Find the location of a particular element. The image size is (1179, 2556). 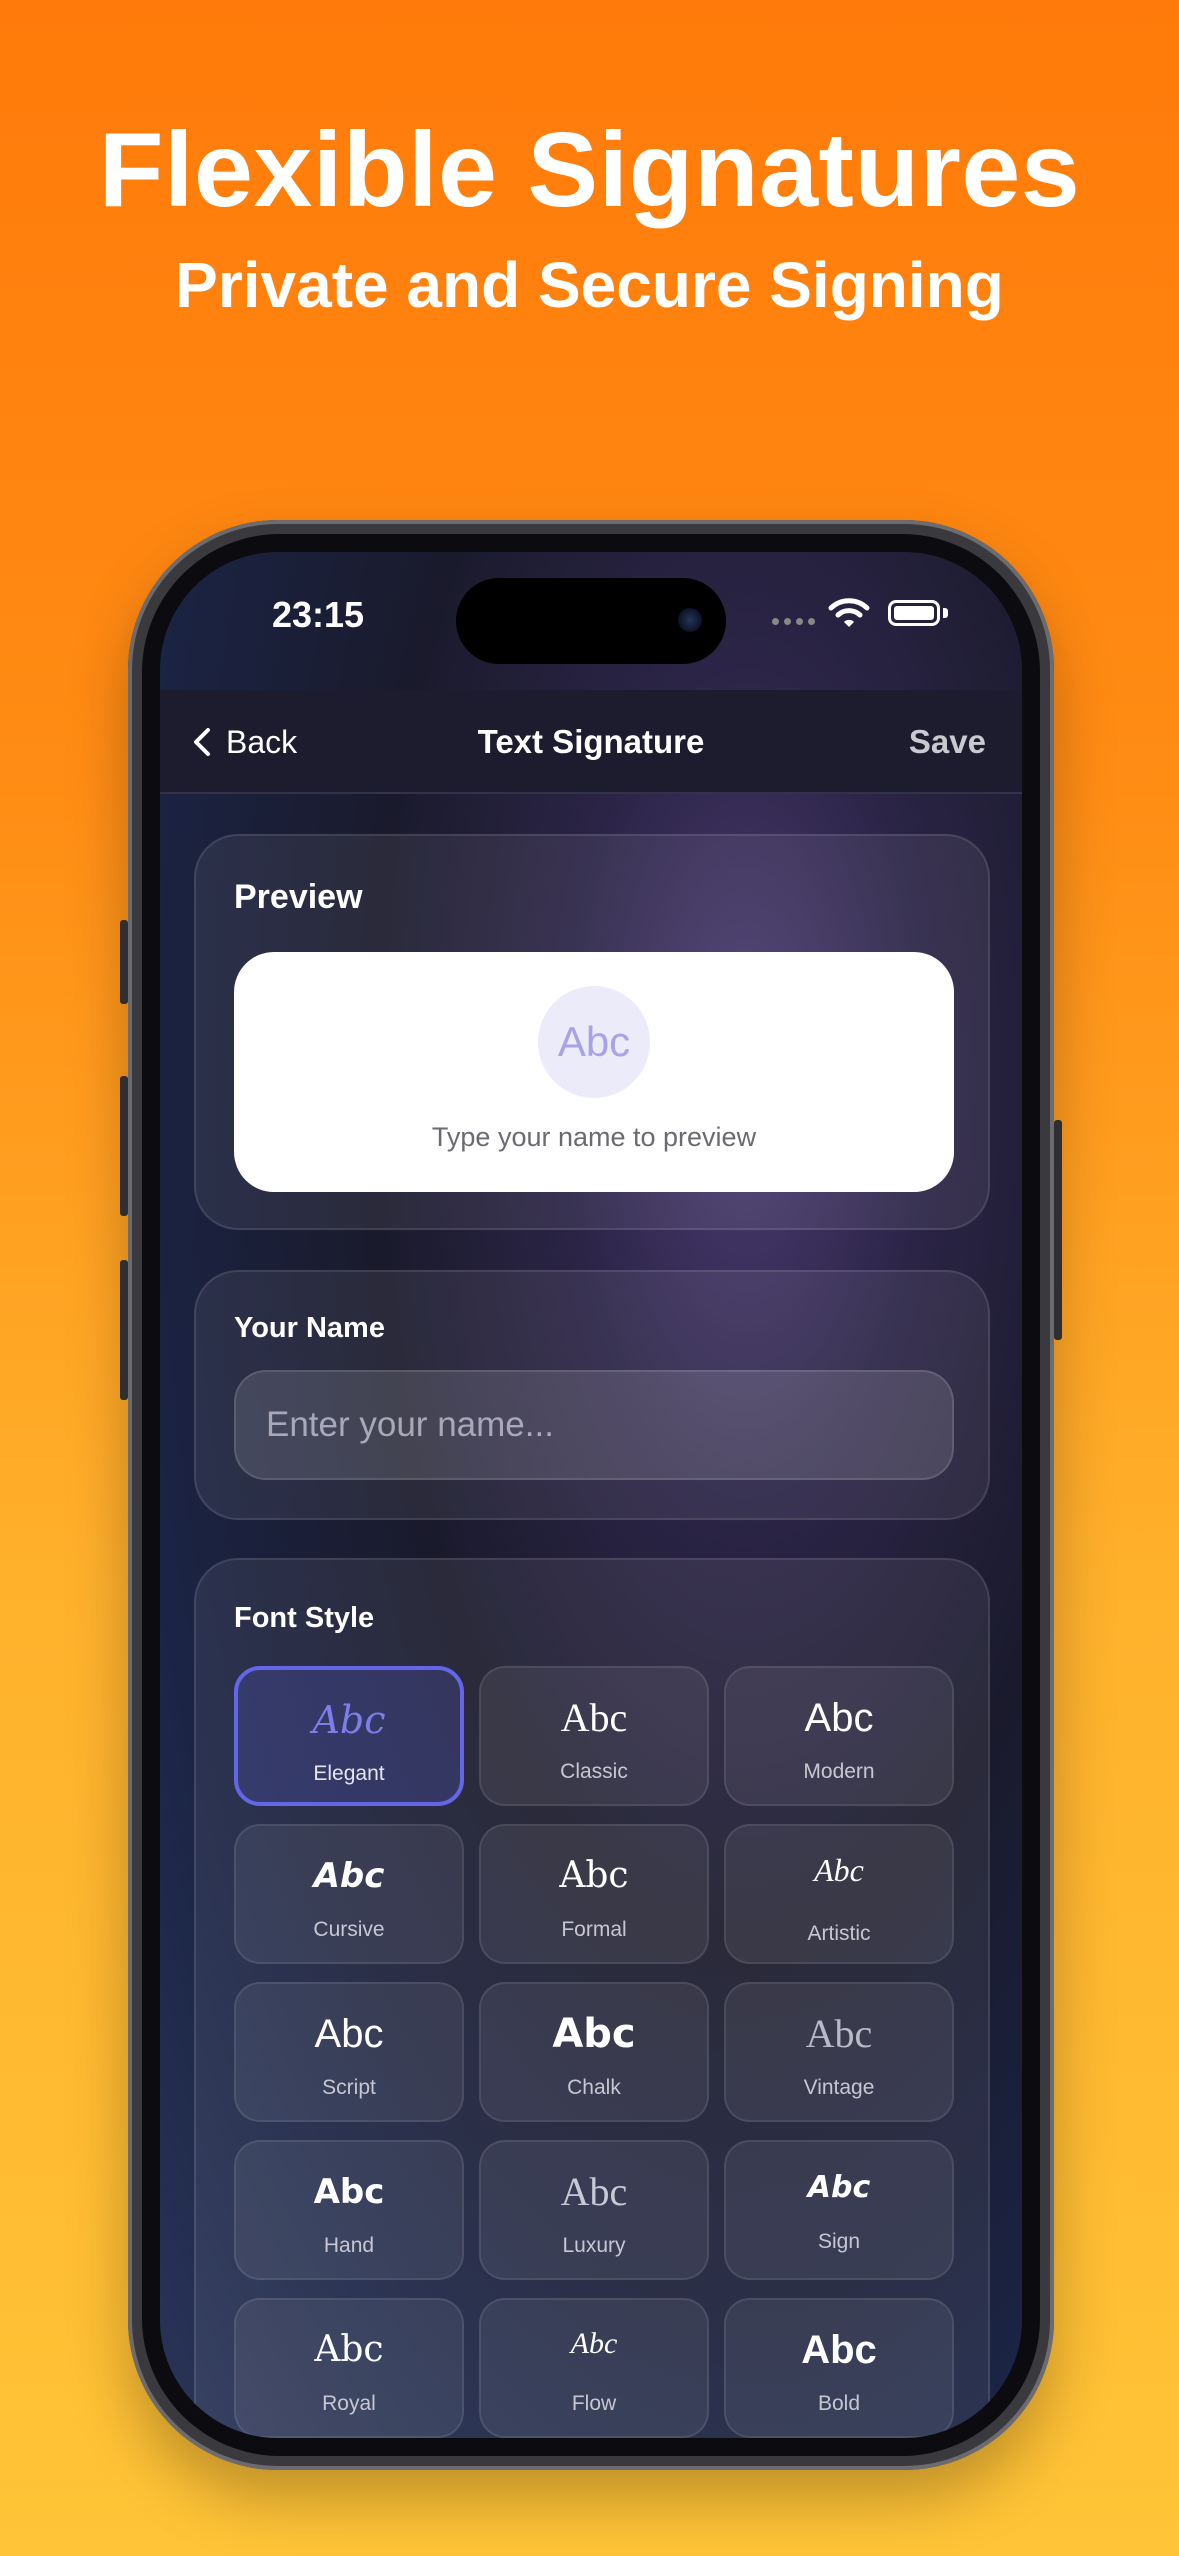

font-option-royal: Abc Royal is located at coordinates (349, 2368).